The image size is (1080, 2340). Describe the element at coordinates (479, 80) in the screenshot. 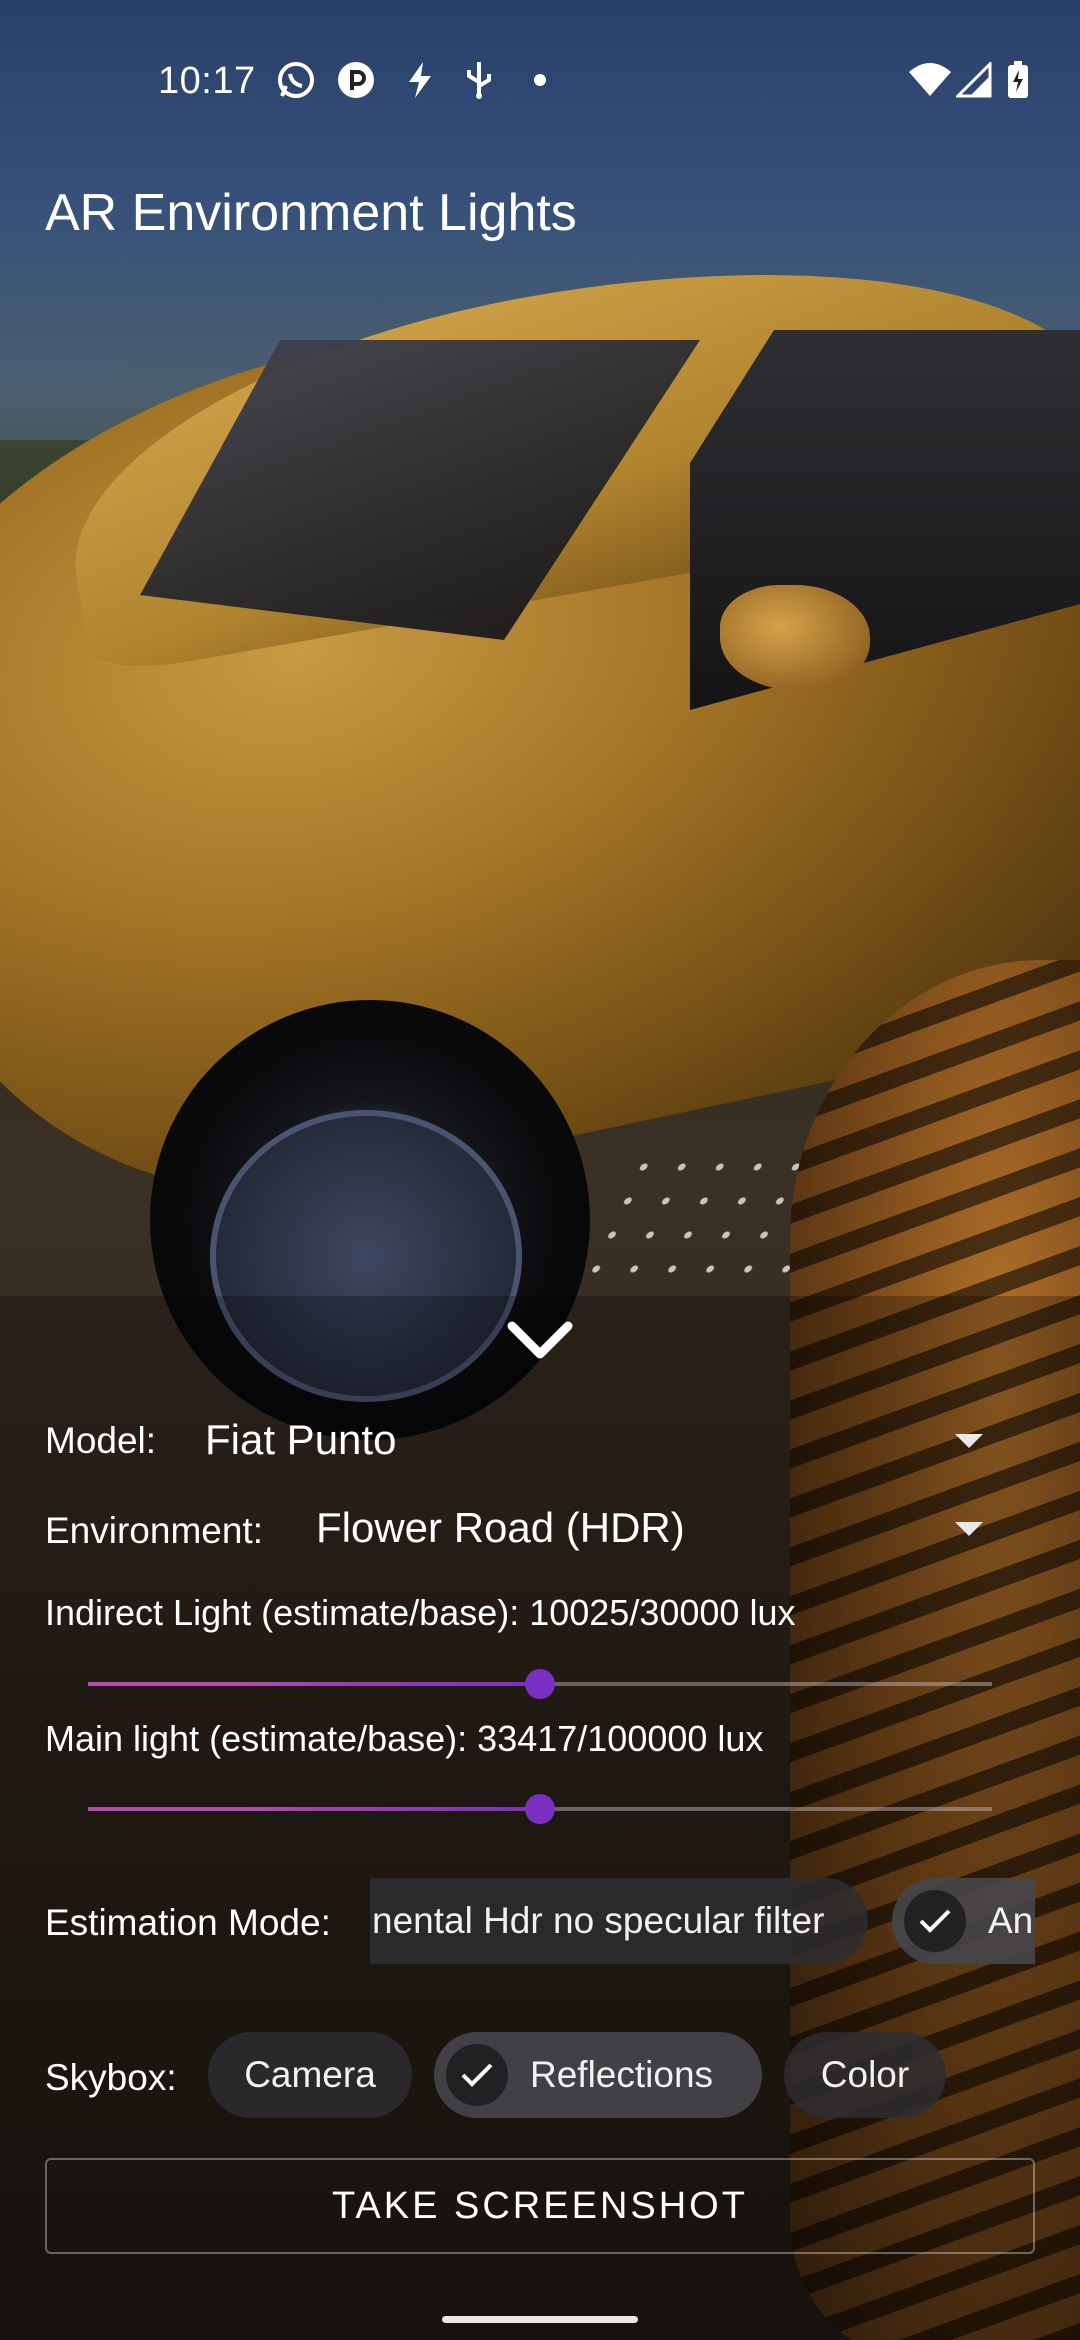

I see `usb-icon` at that location.